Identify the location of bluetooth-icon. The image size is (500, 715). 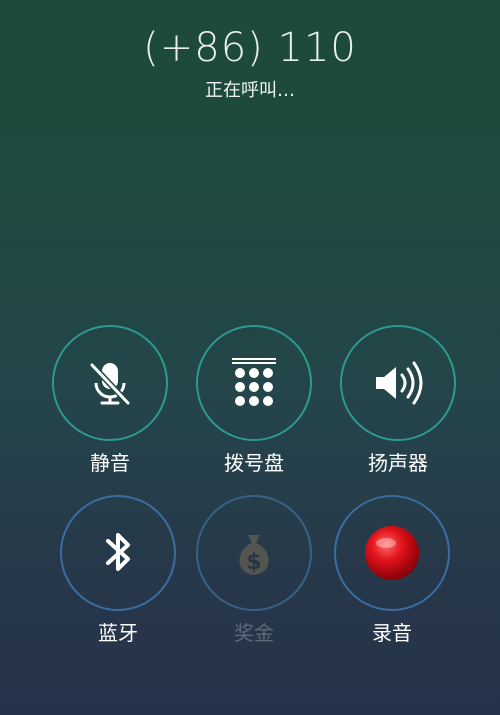
(118, 552).